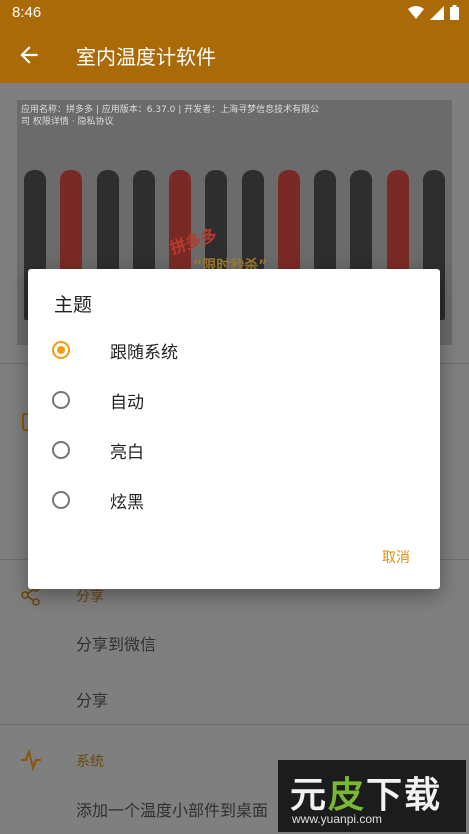 The image size is (469, 834). What do you see at coordinates (144, 352) in the screenshot?
I see `option-label: 跟随系统` at bounding box center [144, 352].